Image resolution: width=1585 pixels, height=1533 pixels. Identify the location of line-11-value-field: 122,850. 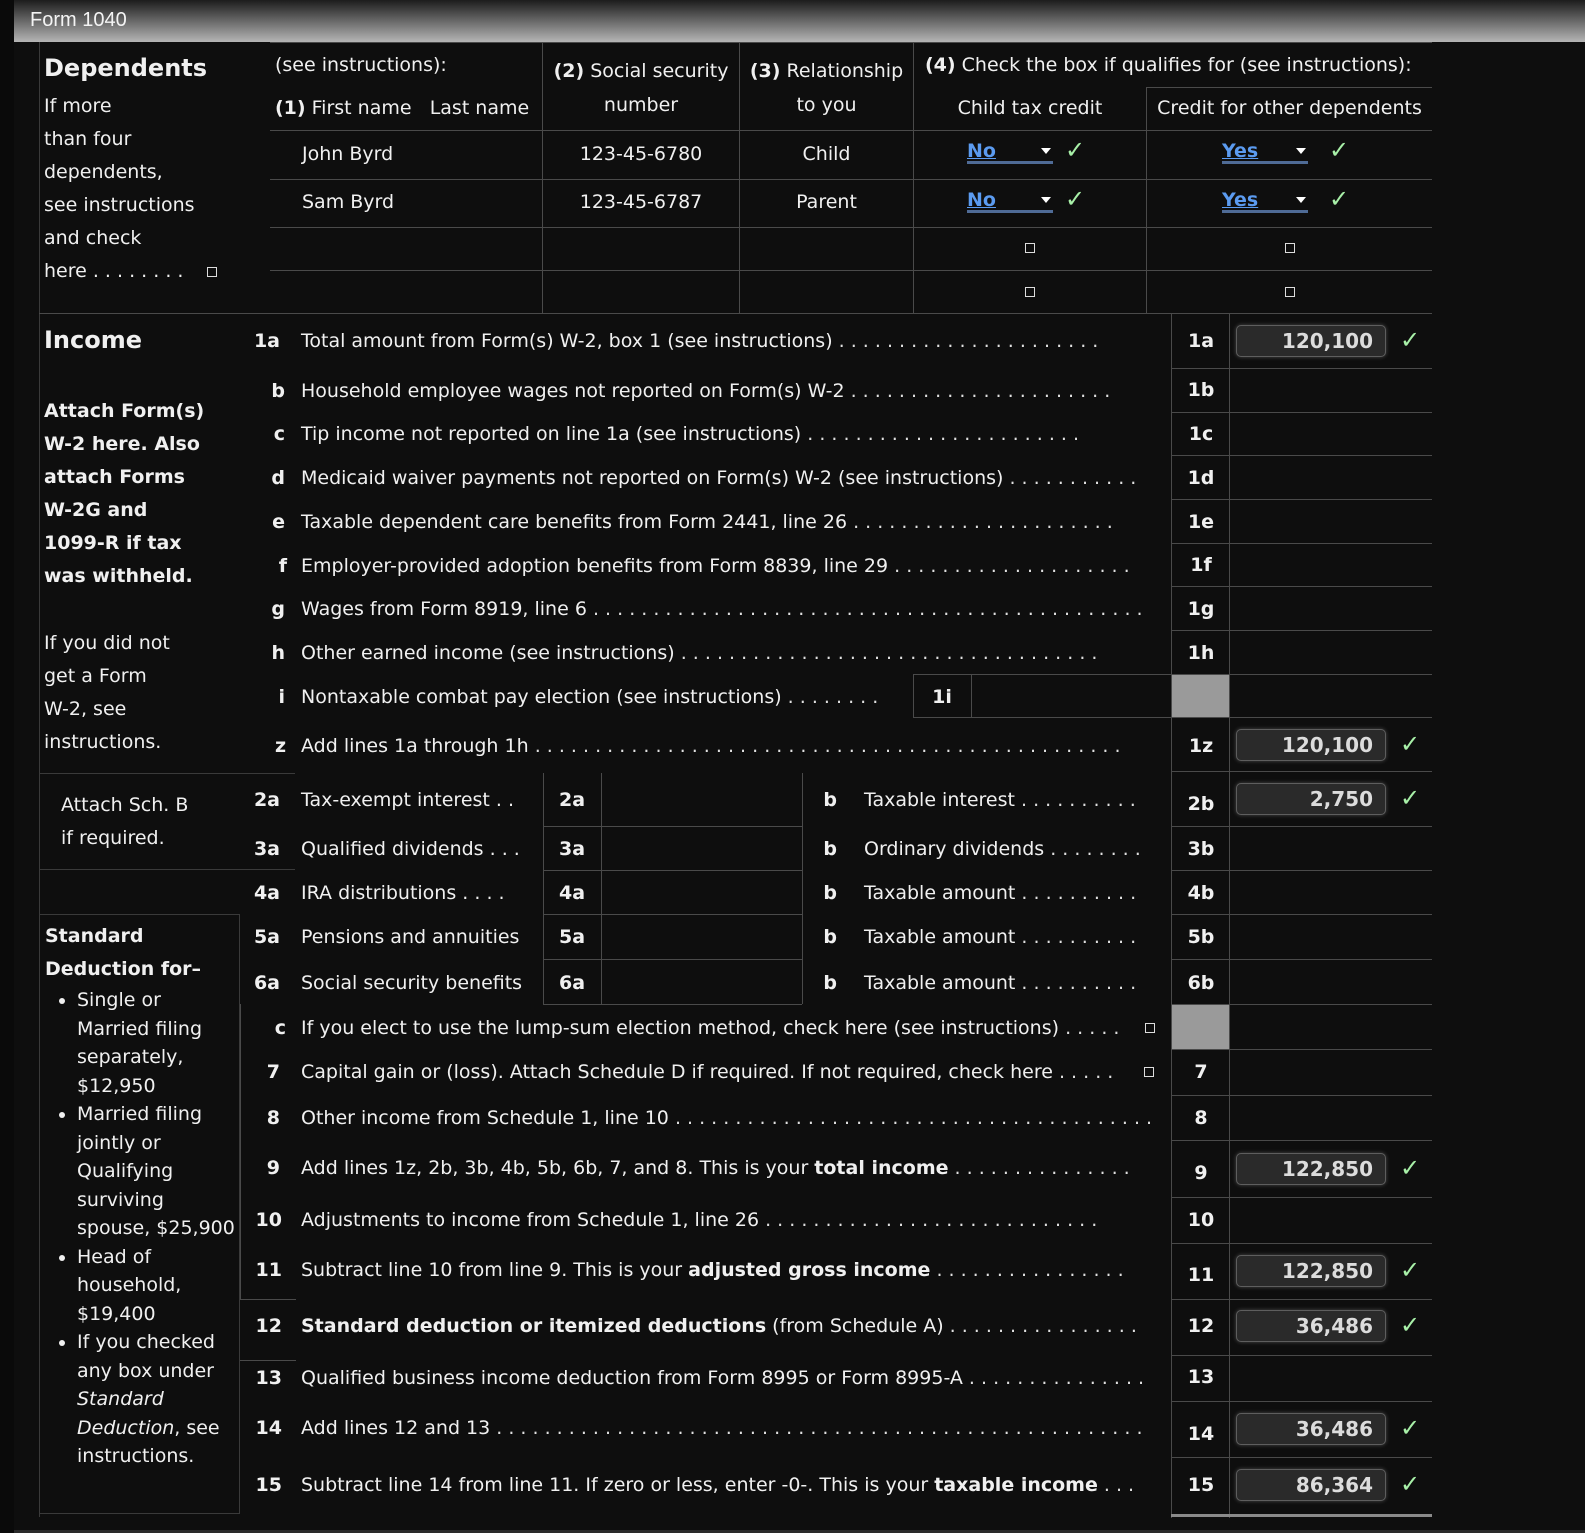
(1311, 1271).